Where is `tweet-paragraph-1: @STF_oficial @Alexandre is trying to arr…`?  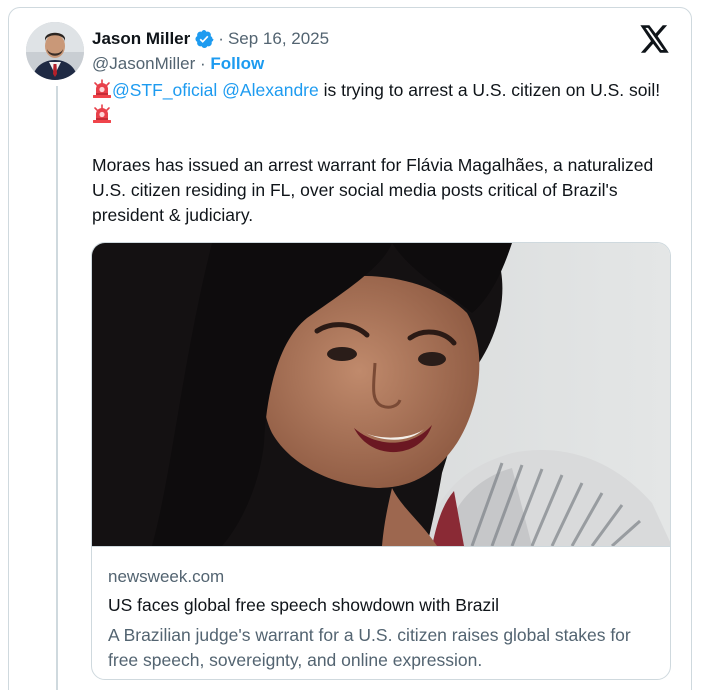
tweet-paragraph-1: @STF_oficial @Alexandre is trying to arr… is located at coordinates (377, 103).